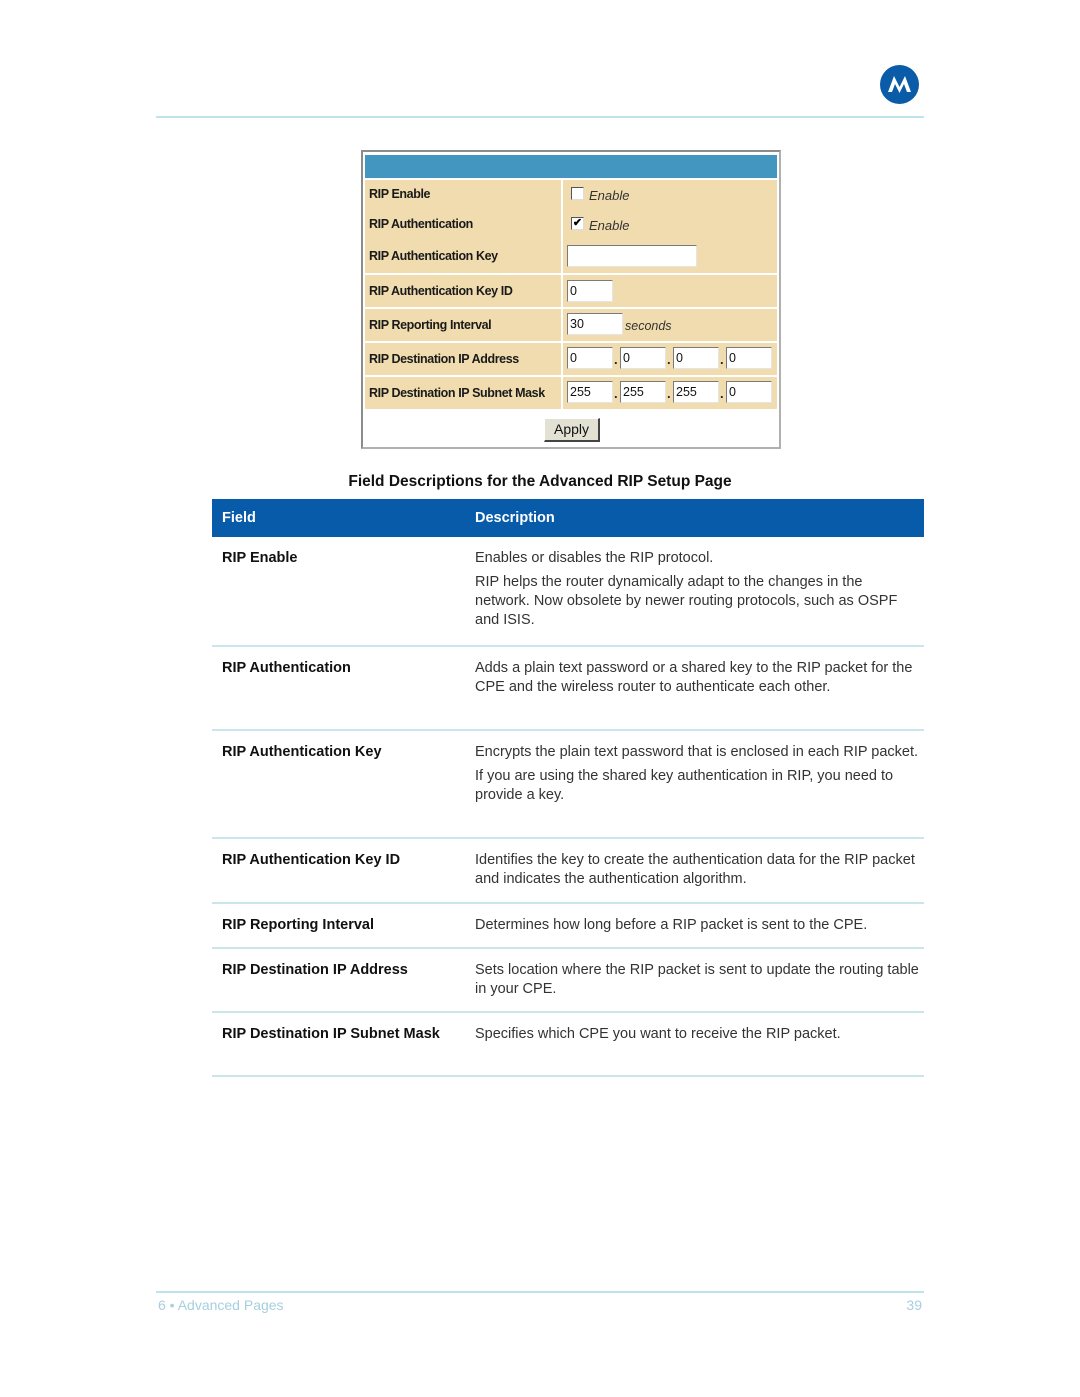  What do you see at coordinates (463, 256) in the screenshot?
I see `form-label: RIP Authentication Key` at bounding box center [463, 256].